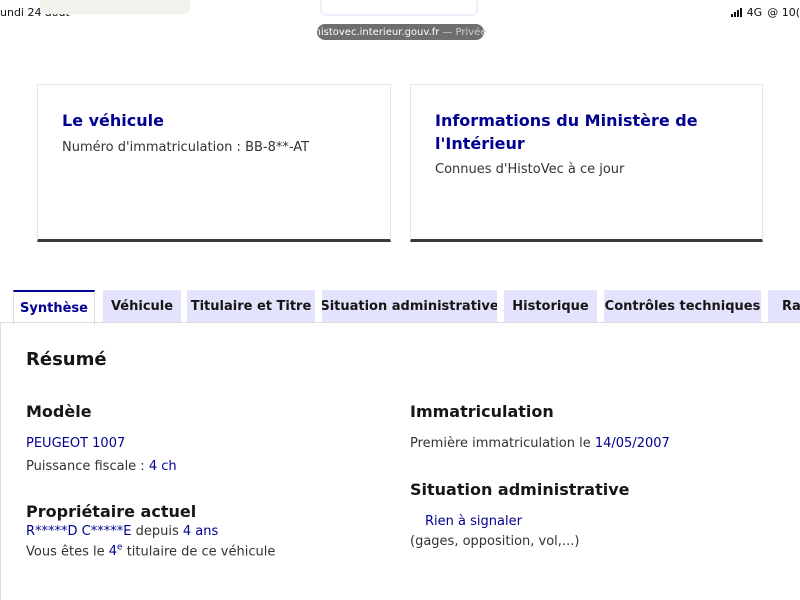 This screenshot has height=600, width=800. I want to click on tab-panel-left-border, so click(0, 461).